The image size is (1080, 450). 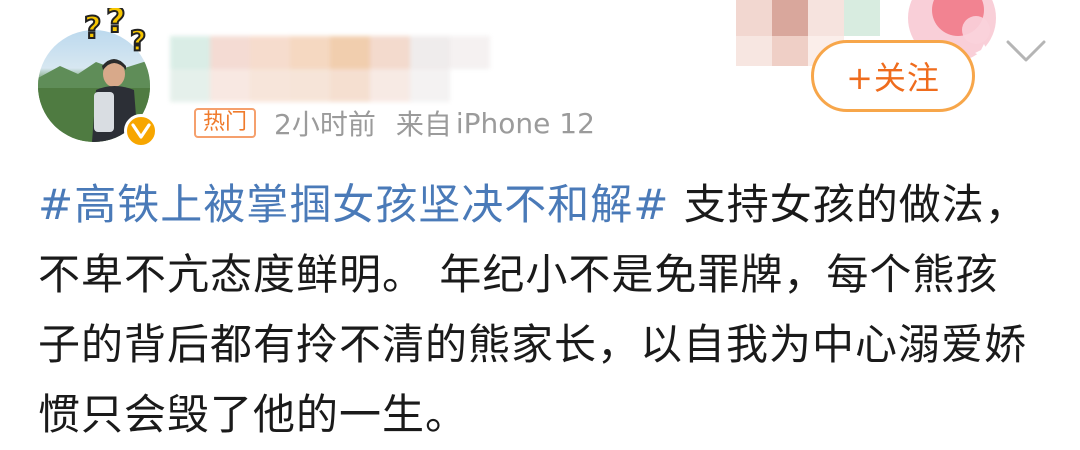 I want to click on username-mosaic, so click(x=330, y=69).